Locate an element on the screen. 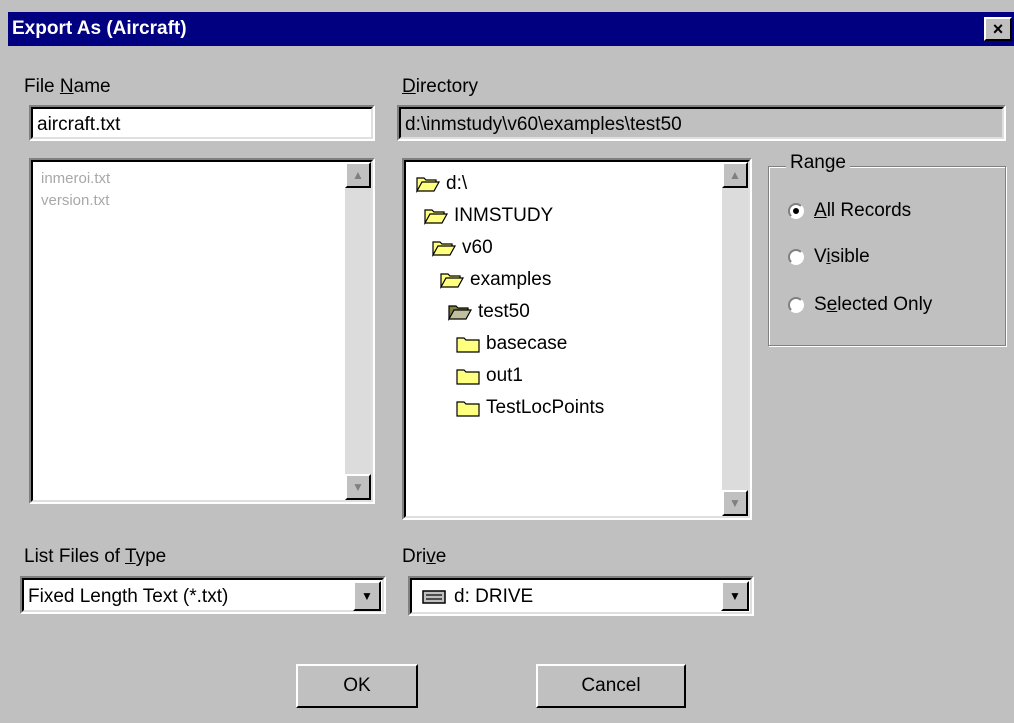 Image resolution: width=1014 pixels, height=723 pixels. radio-selected-only: Selected Only is located at coordinates (860, 305).